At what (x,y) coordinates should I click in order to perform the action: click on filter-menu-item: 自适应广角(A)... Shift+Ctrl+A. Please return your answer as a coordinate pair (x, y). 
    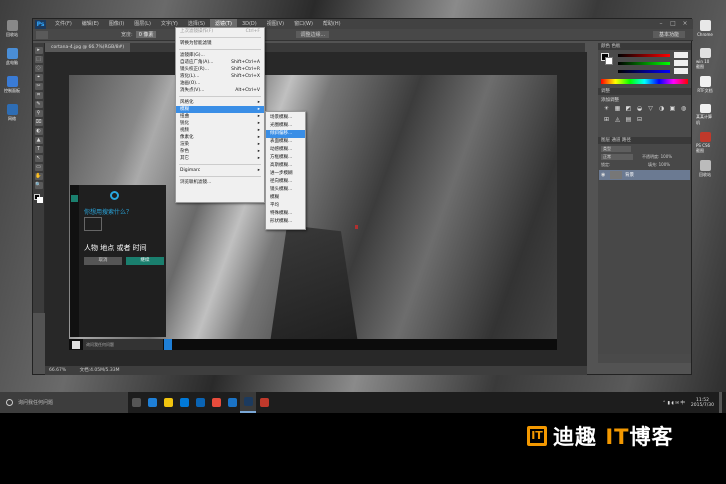
    Looking at the image, I should click on (220, 62).